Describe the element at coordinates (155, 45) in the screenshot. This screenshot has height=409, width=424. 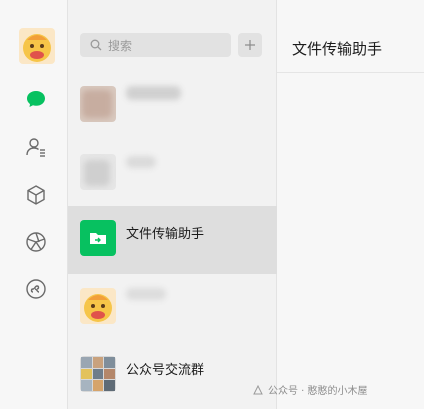
I see `search-input: 搜索` at that location.